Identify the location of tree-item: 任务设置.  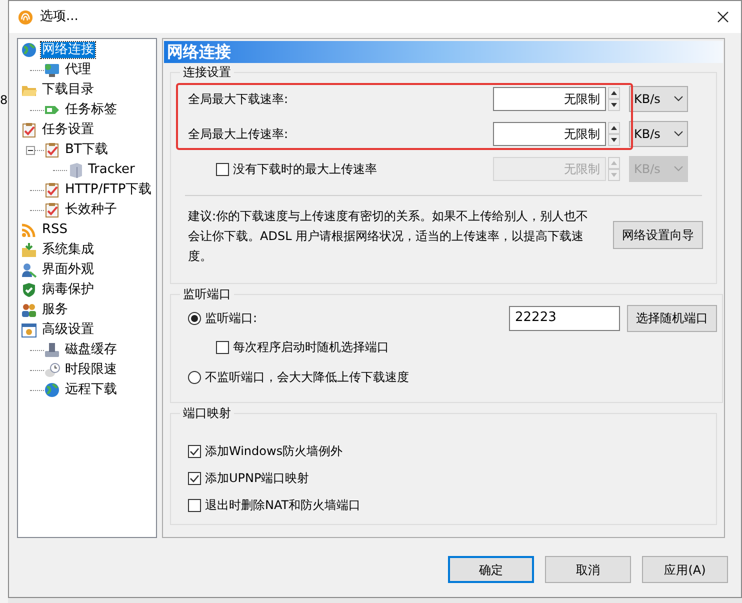
(68, 130).